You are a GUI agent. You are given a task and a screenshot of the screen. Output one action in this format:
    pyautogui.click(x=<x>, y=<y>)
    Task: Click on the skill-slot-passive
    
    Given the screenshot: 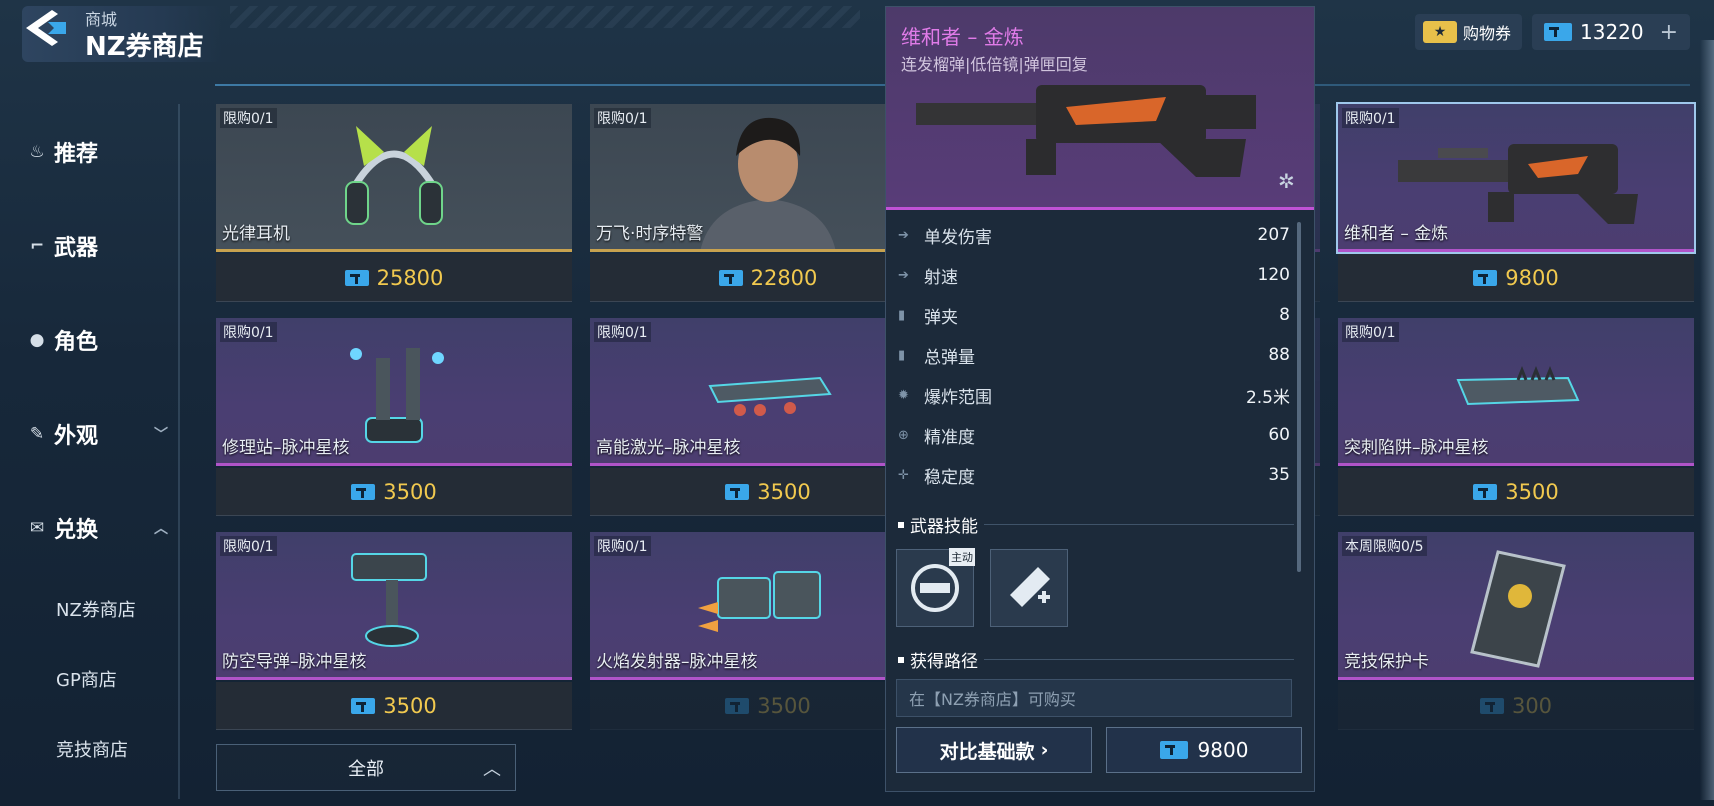 What is the action you would take?
    pyautogui.click(x=1029, y=588)
    